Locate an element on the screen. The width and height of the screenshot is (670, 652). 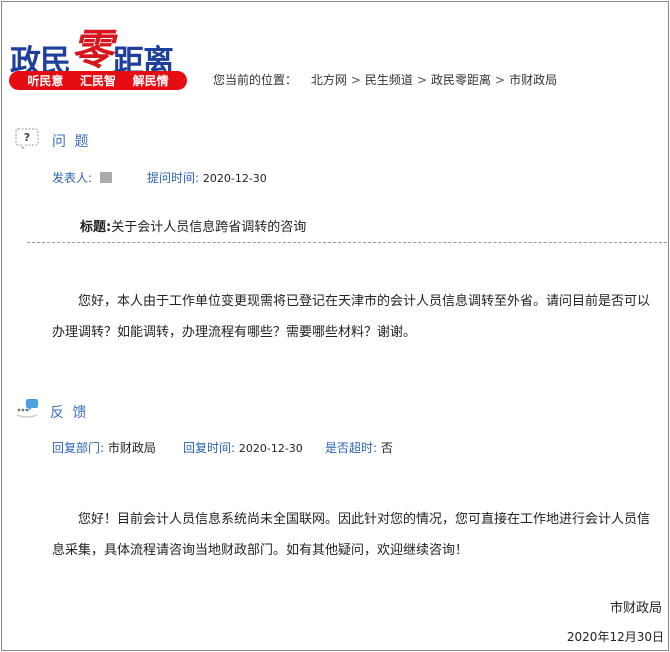
reply-time-field: 回复时间: 2020-12-30 is located at coordinates (243, 448).